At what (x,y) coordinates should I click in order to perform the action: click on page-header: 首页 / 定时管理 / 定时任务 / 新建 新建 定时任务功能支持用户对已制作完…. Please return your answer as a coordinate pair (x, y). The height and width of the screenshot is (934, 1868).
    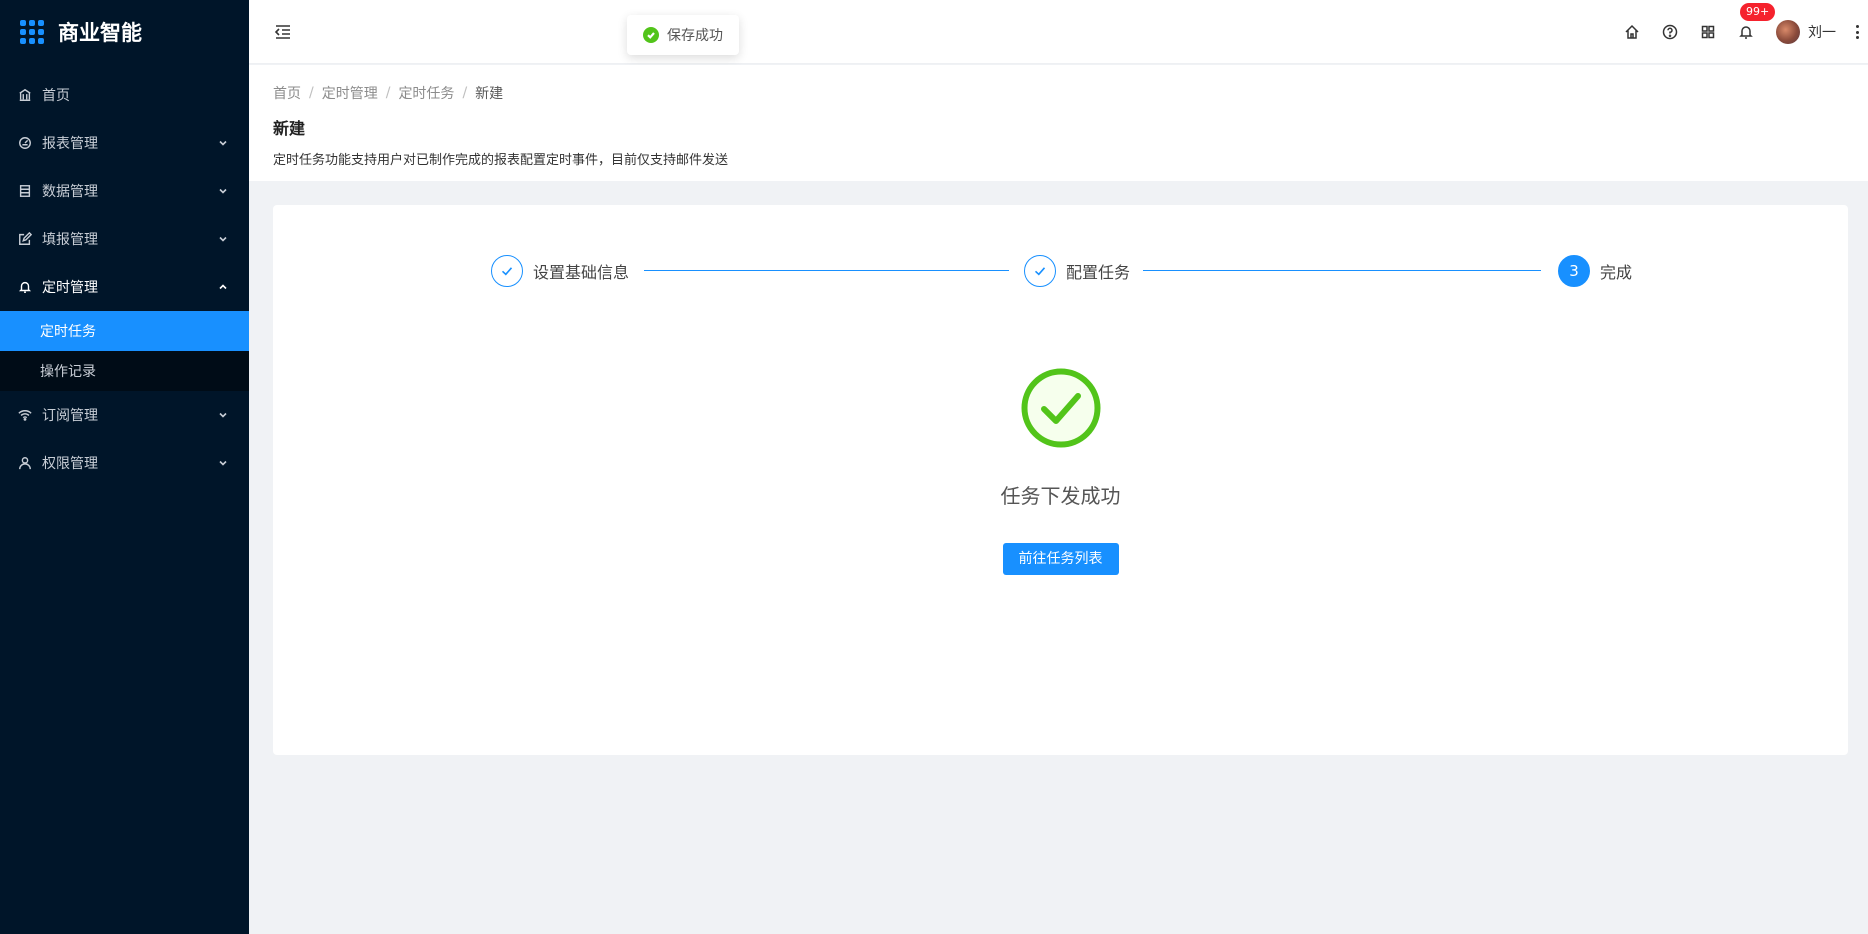
    Looking at the image, I should click on (1058, 123).